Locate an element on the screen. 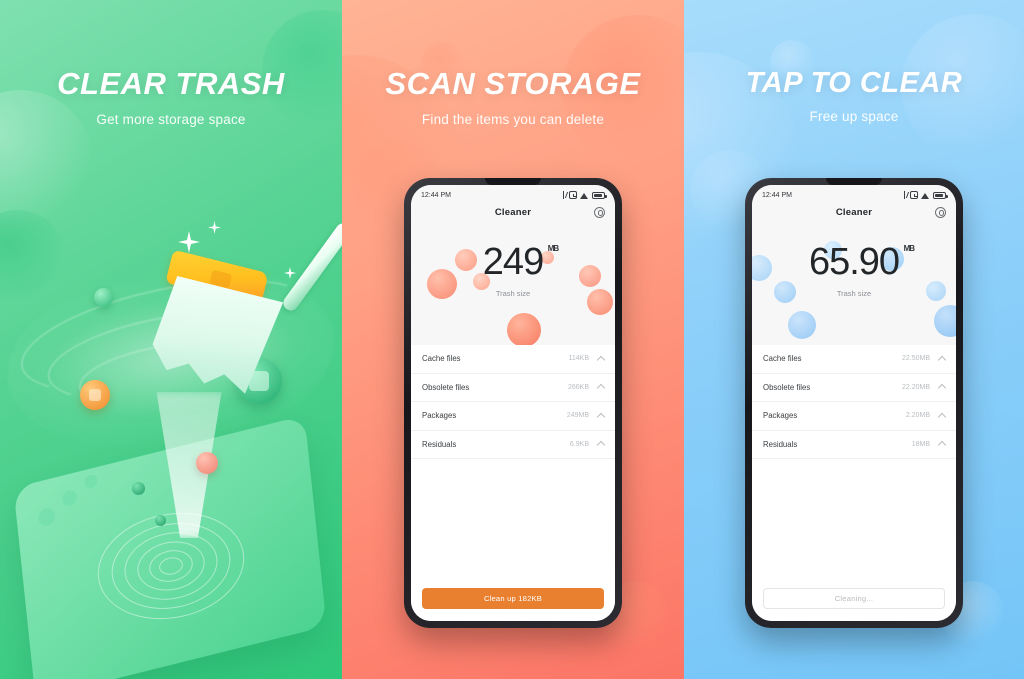 The width and height of the screenshot is (1024, 679). phone-footer: Clean up 182KB is located at coordinates (513, 600).